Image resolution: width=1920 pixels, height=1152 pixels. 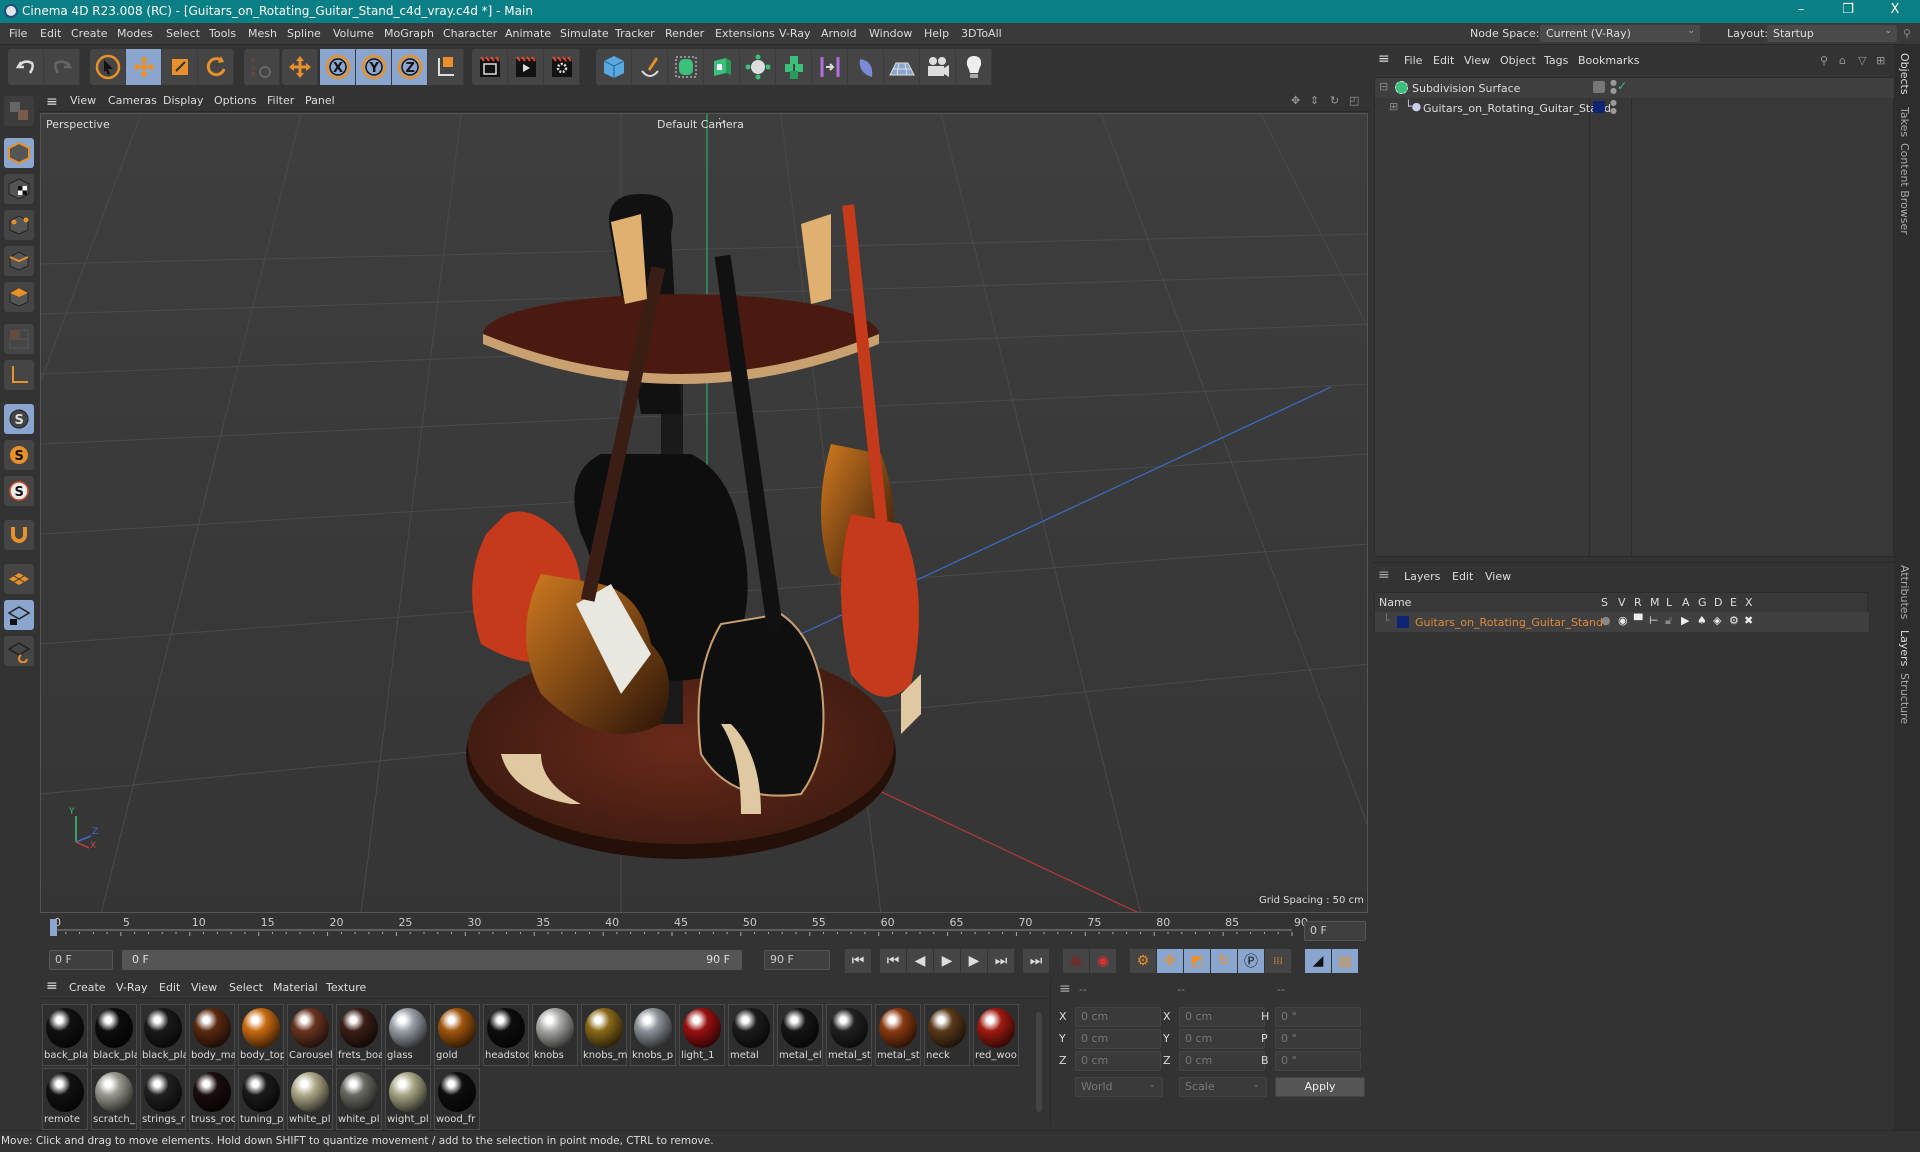 What do you see at coordinates (320, 100) in the screenshot?
I see `viewport-menu-panel: Panel` at bounding box center [320, 100].